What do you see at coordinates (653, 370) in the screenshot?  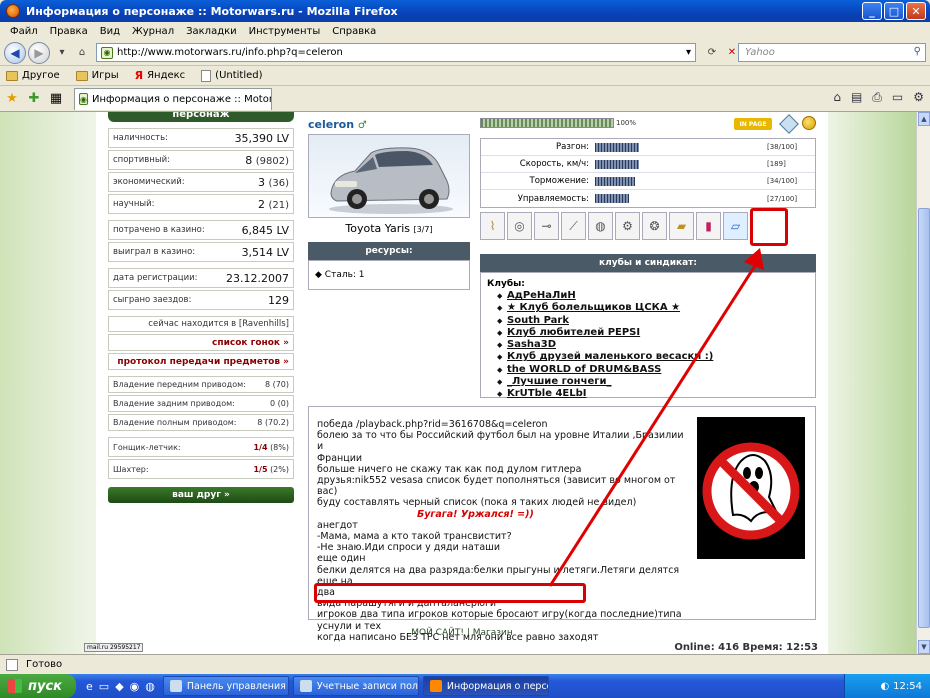 I see `club-link: the WORLD of DRUM&BASS` at bounding box center [653, 370].